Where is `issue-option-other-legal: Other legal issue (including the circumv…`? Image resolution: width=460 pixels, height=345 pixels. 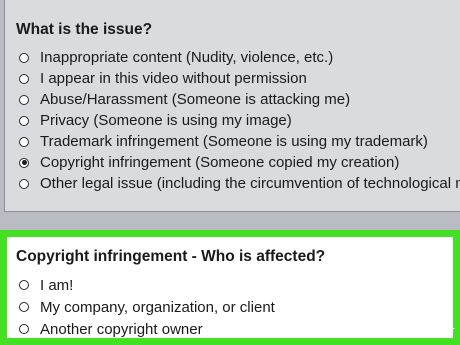
issue-option-other-legal: Other legal issue (including the circumv… is located at coordinates (239, 183).